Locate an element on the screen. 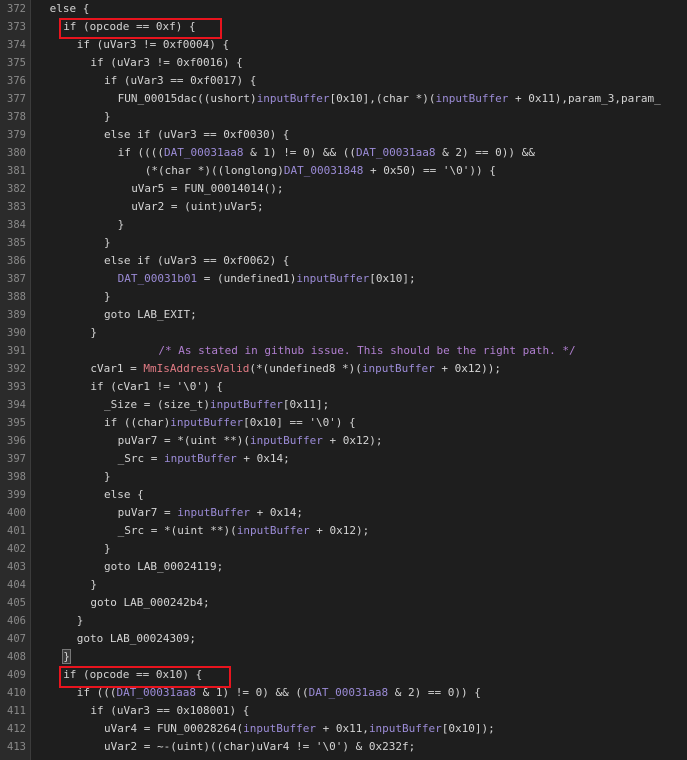  line-number: 390 is located at coordinates (16, 333).